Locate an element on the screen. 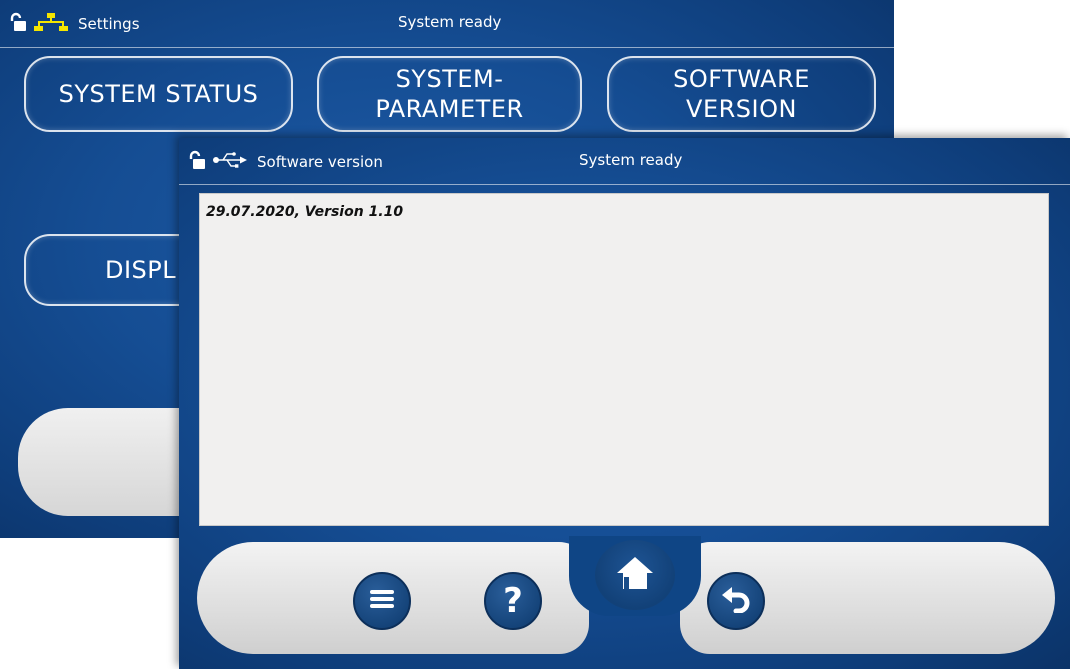  status-title: Settings is located at coordinates (109, 24).